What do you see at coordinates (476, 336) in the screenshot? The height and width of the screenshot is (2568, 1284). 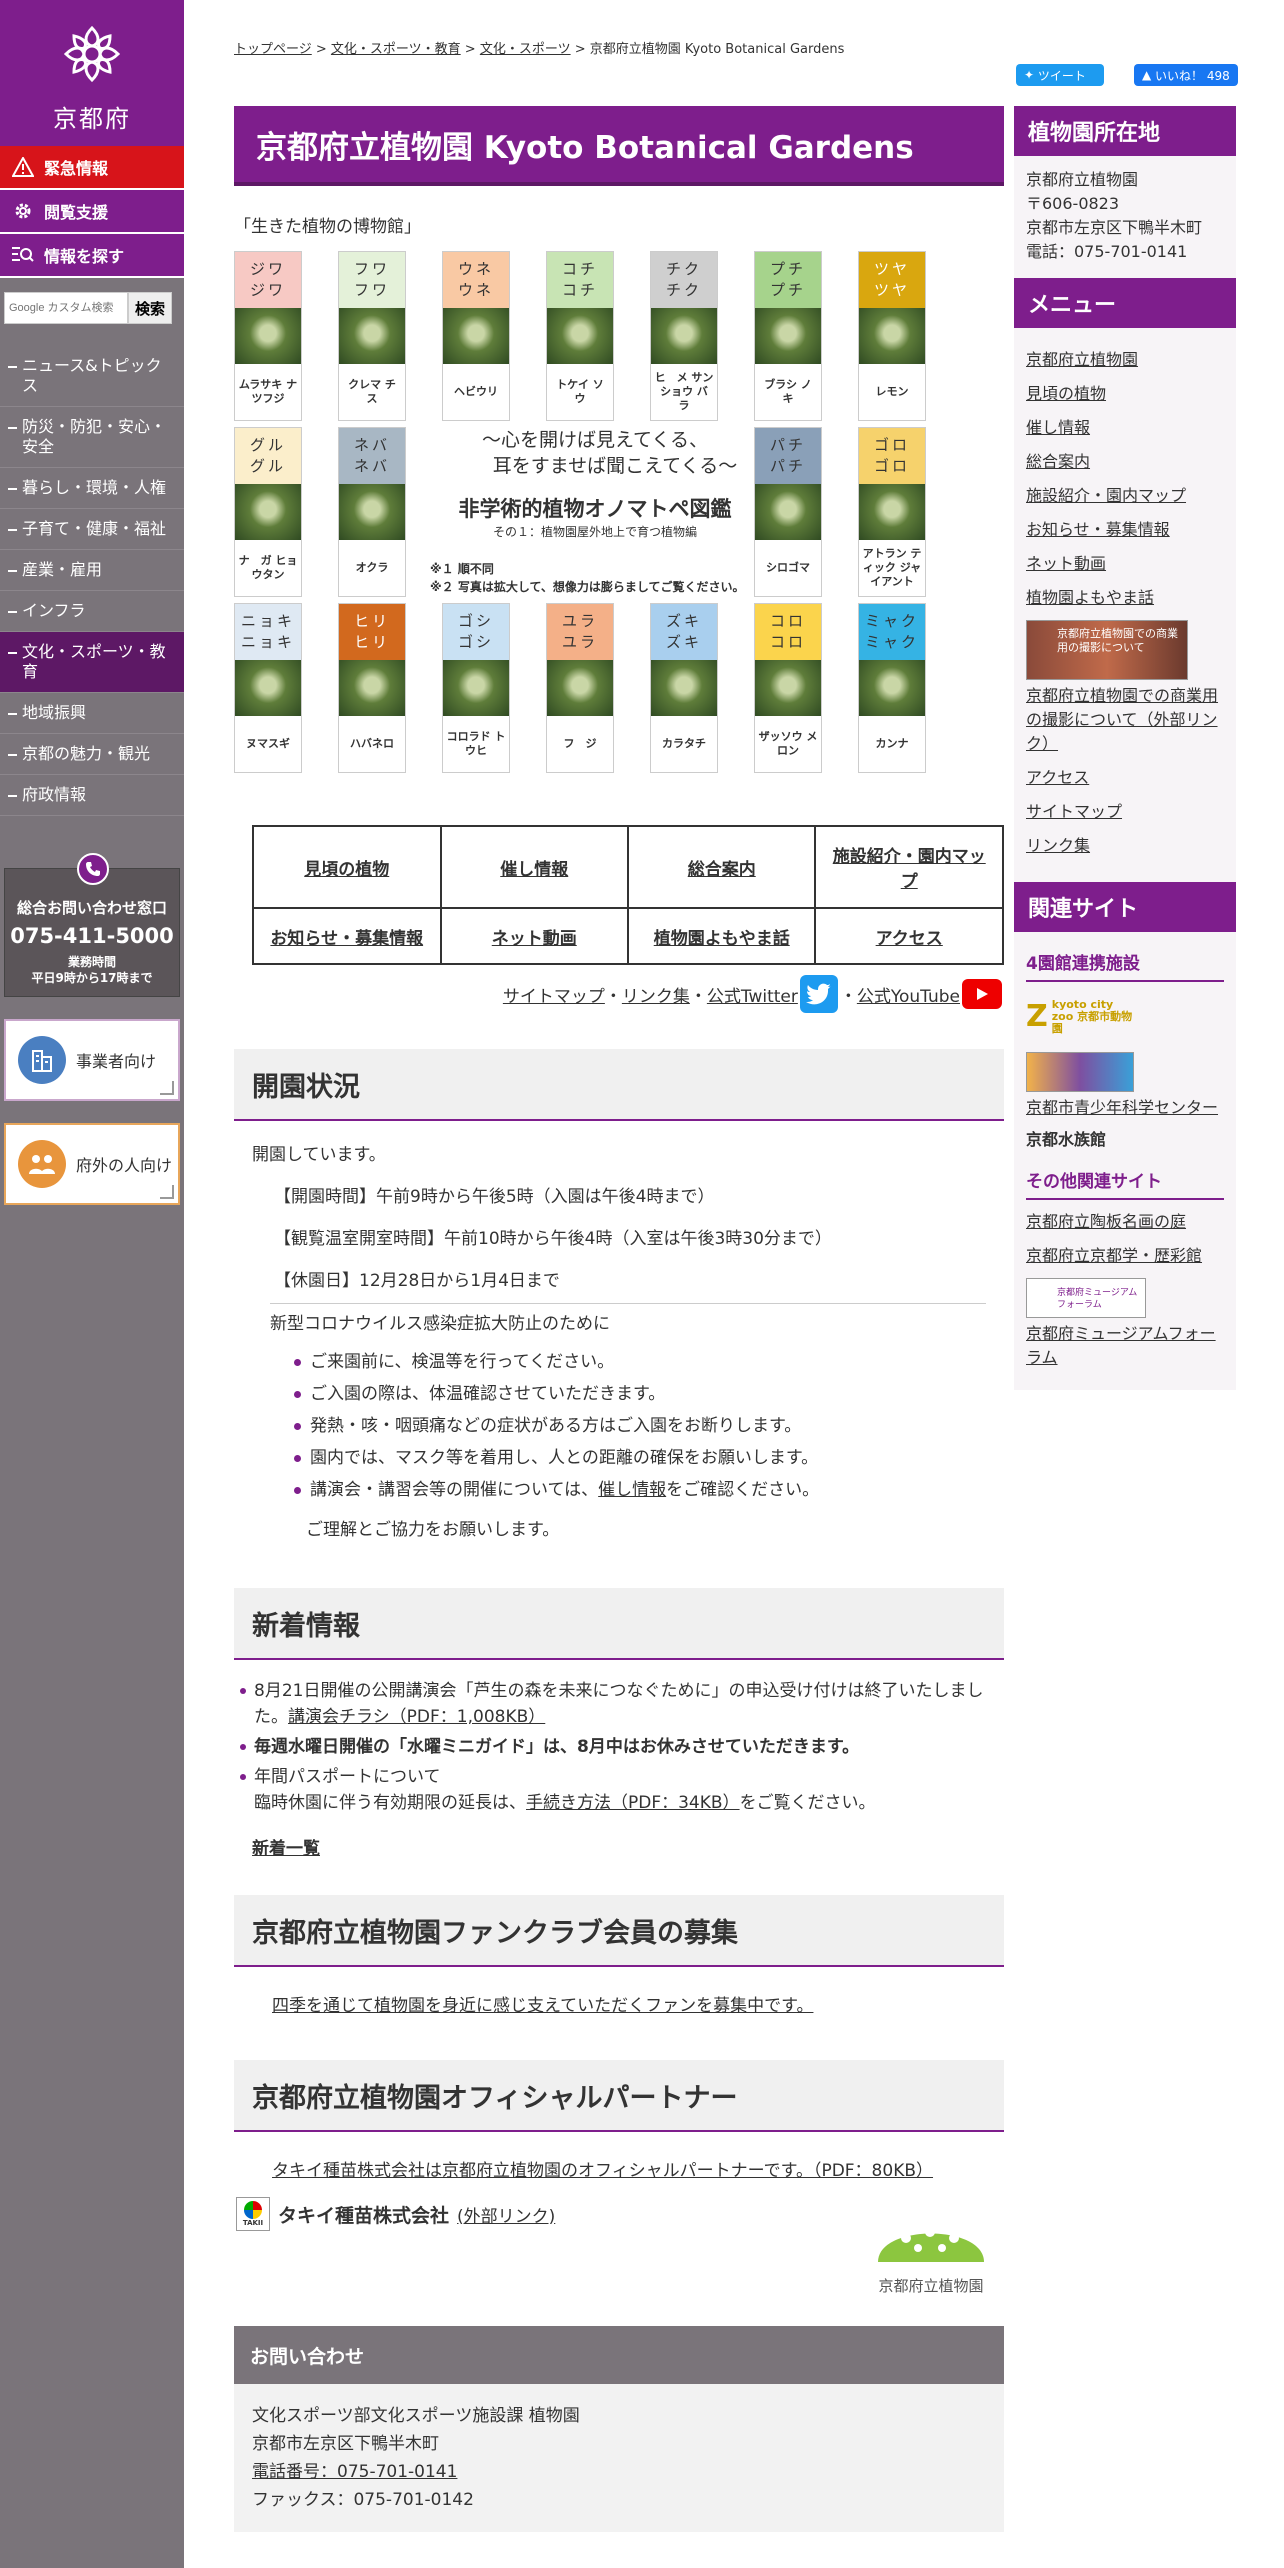 I see `zukan-card: ウネ ウネ ヘビウリ` at bounding box center [476, 336].